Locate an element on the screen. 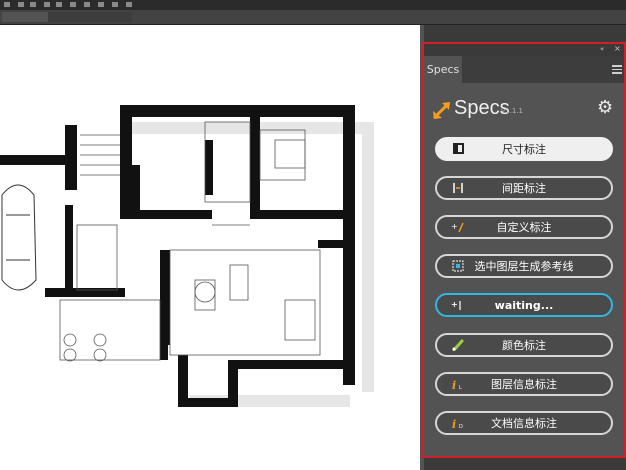 The width and height of the screenshot is (626, 470). document-info-annotation-button: iD 文档信息标注 is located at coordinates (524, 423).